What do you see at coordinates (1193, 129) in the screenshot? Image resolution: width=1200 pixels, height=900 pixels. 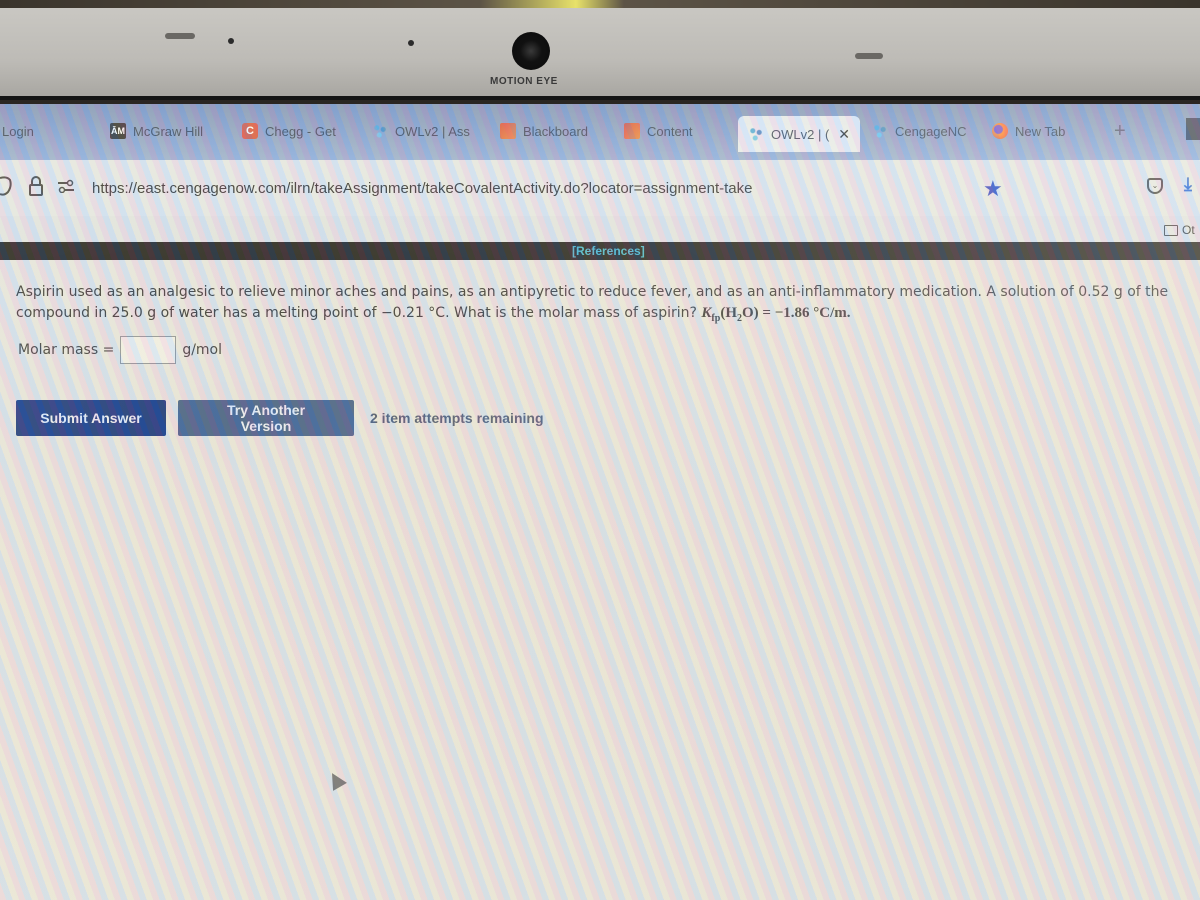 I see `tab-overflow-icon` at bounding box center [1193, 129].